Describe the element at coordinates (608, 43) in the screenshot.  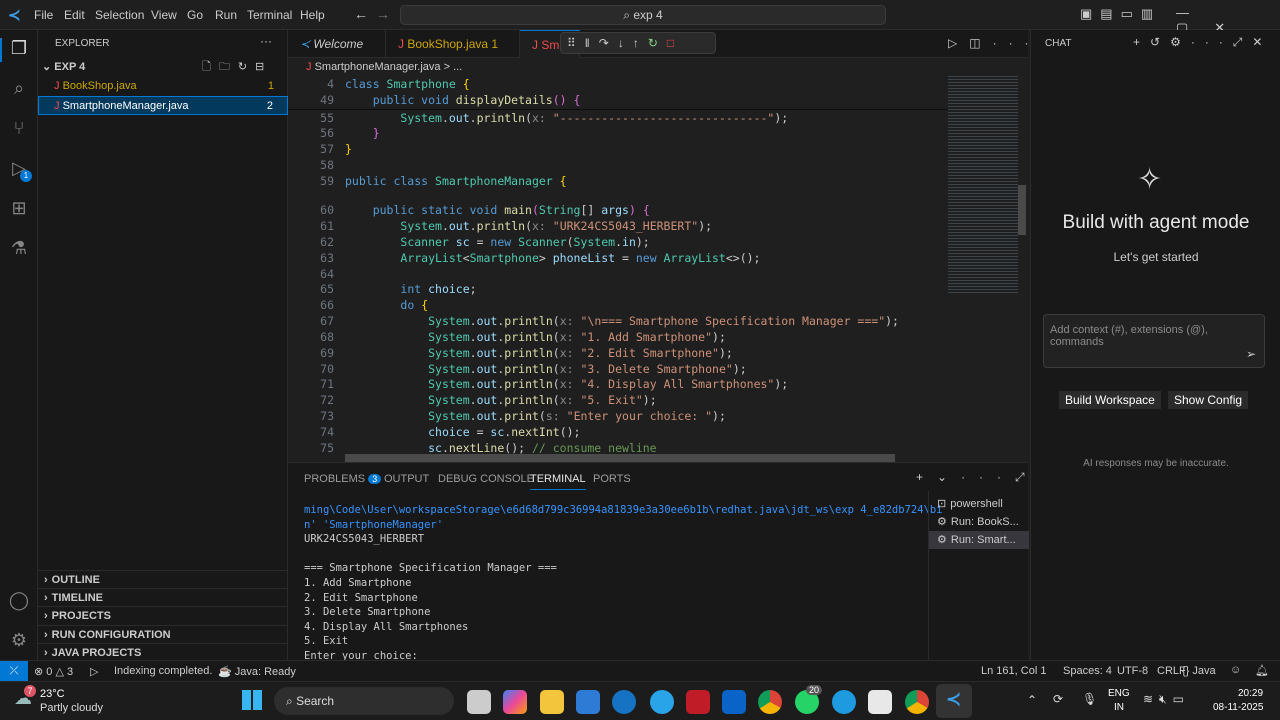
I see `step-over-icon: ↷` at that location.